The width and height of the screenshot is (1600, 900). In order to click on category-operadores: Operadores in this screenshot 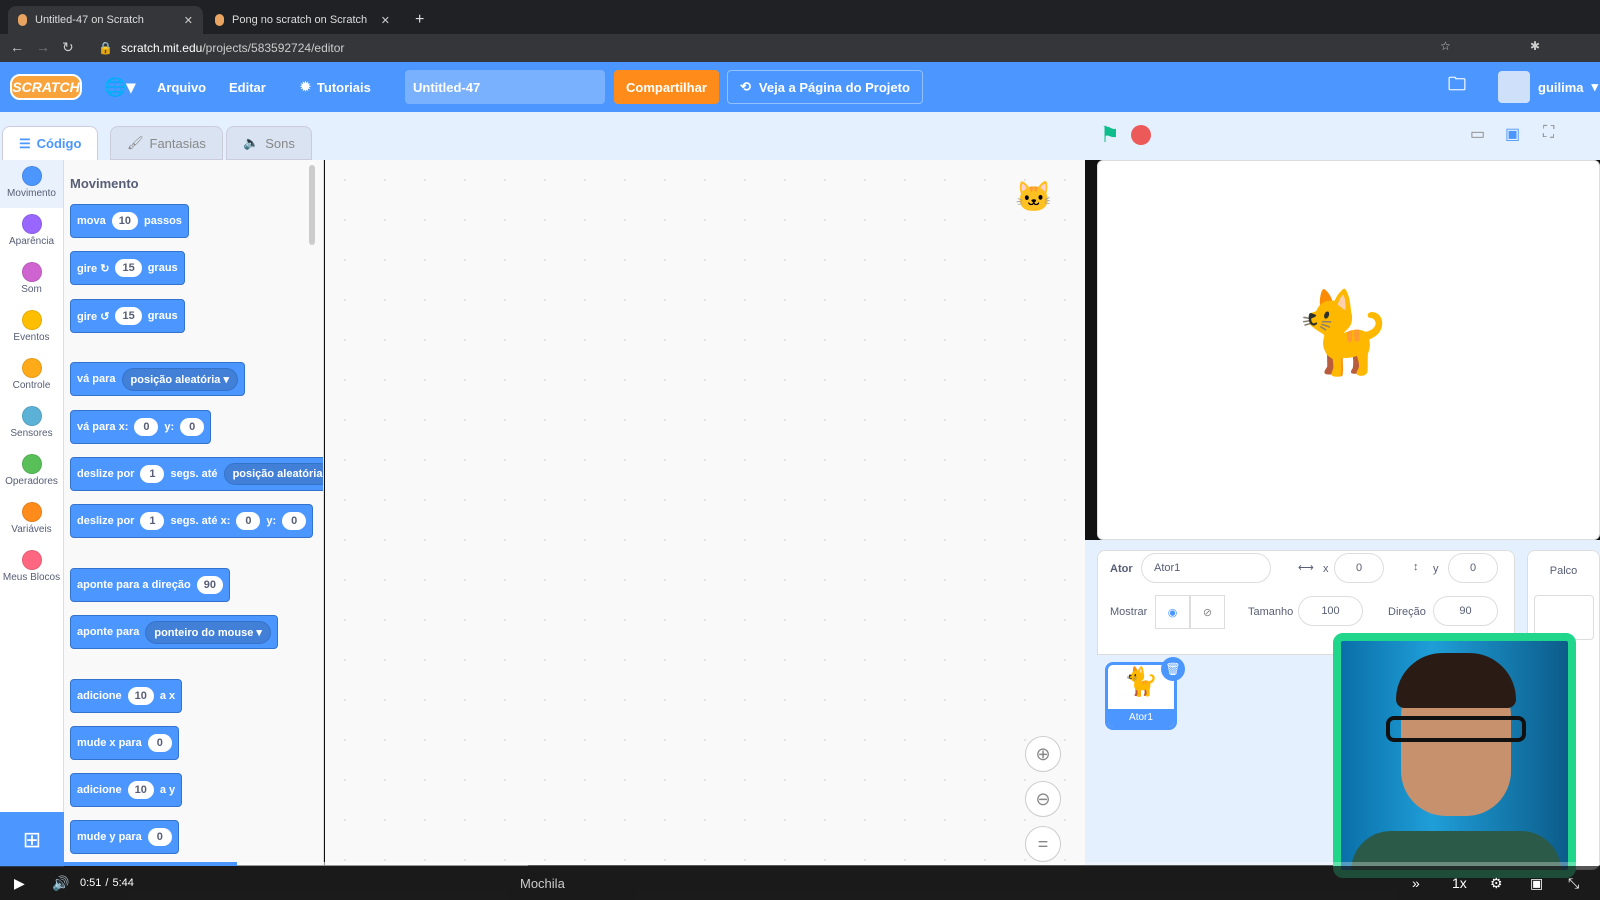, I will do `click(31, 472)`.